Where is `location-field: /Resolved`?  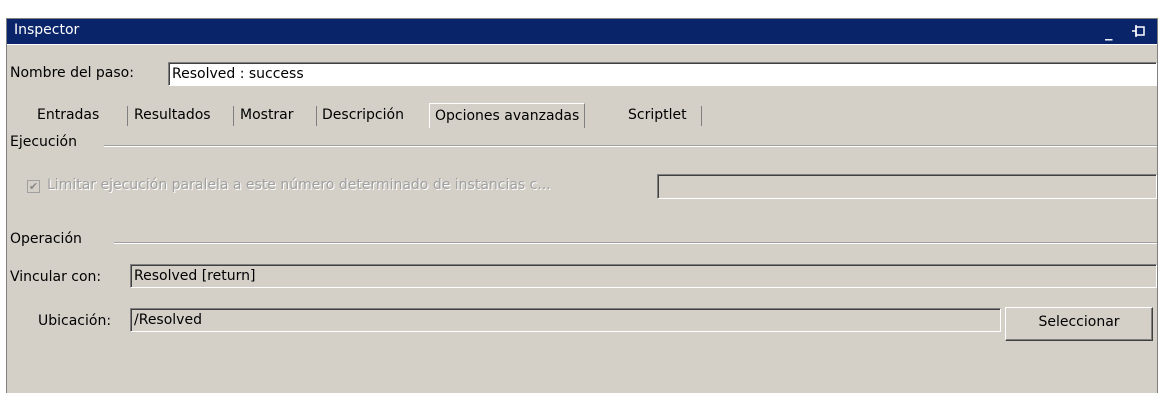 location-field: /Resolved is located at coordinates (565, 320).